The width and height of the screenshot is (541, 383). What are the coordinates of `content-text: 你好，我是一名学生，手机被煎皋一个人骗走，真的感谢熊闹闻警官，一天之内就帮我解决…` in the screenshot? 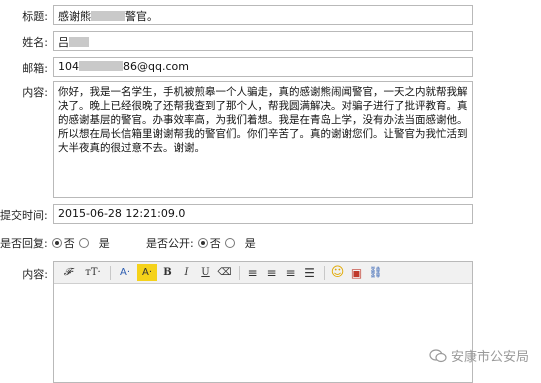 It's located at (263, 120).